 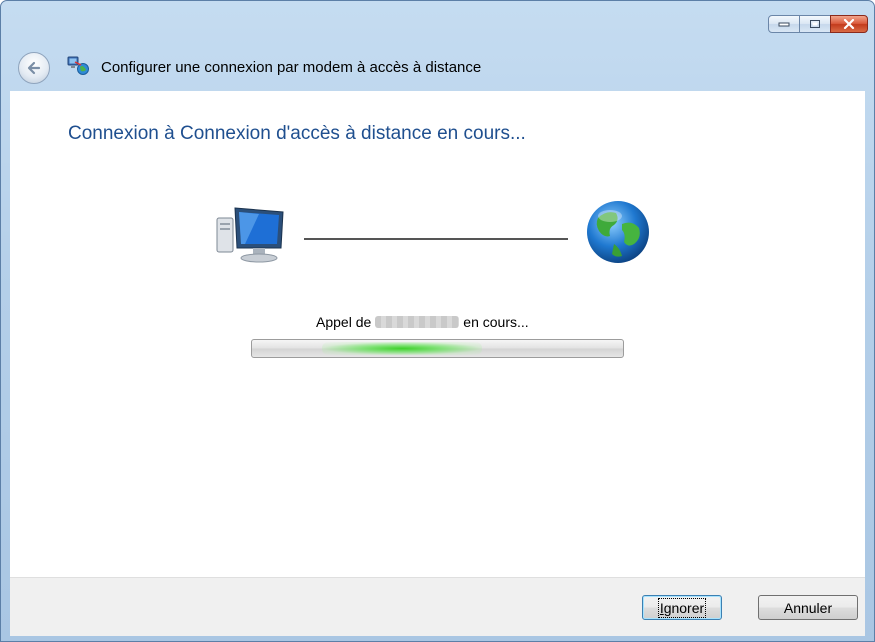 I want to click on ignore-label-rest: gnorer, so click(x=684, y=607).